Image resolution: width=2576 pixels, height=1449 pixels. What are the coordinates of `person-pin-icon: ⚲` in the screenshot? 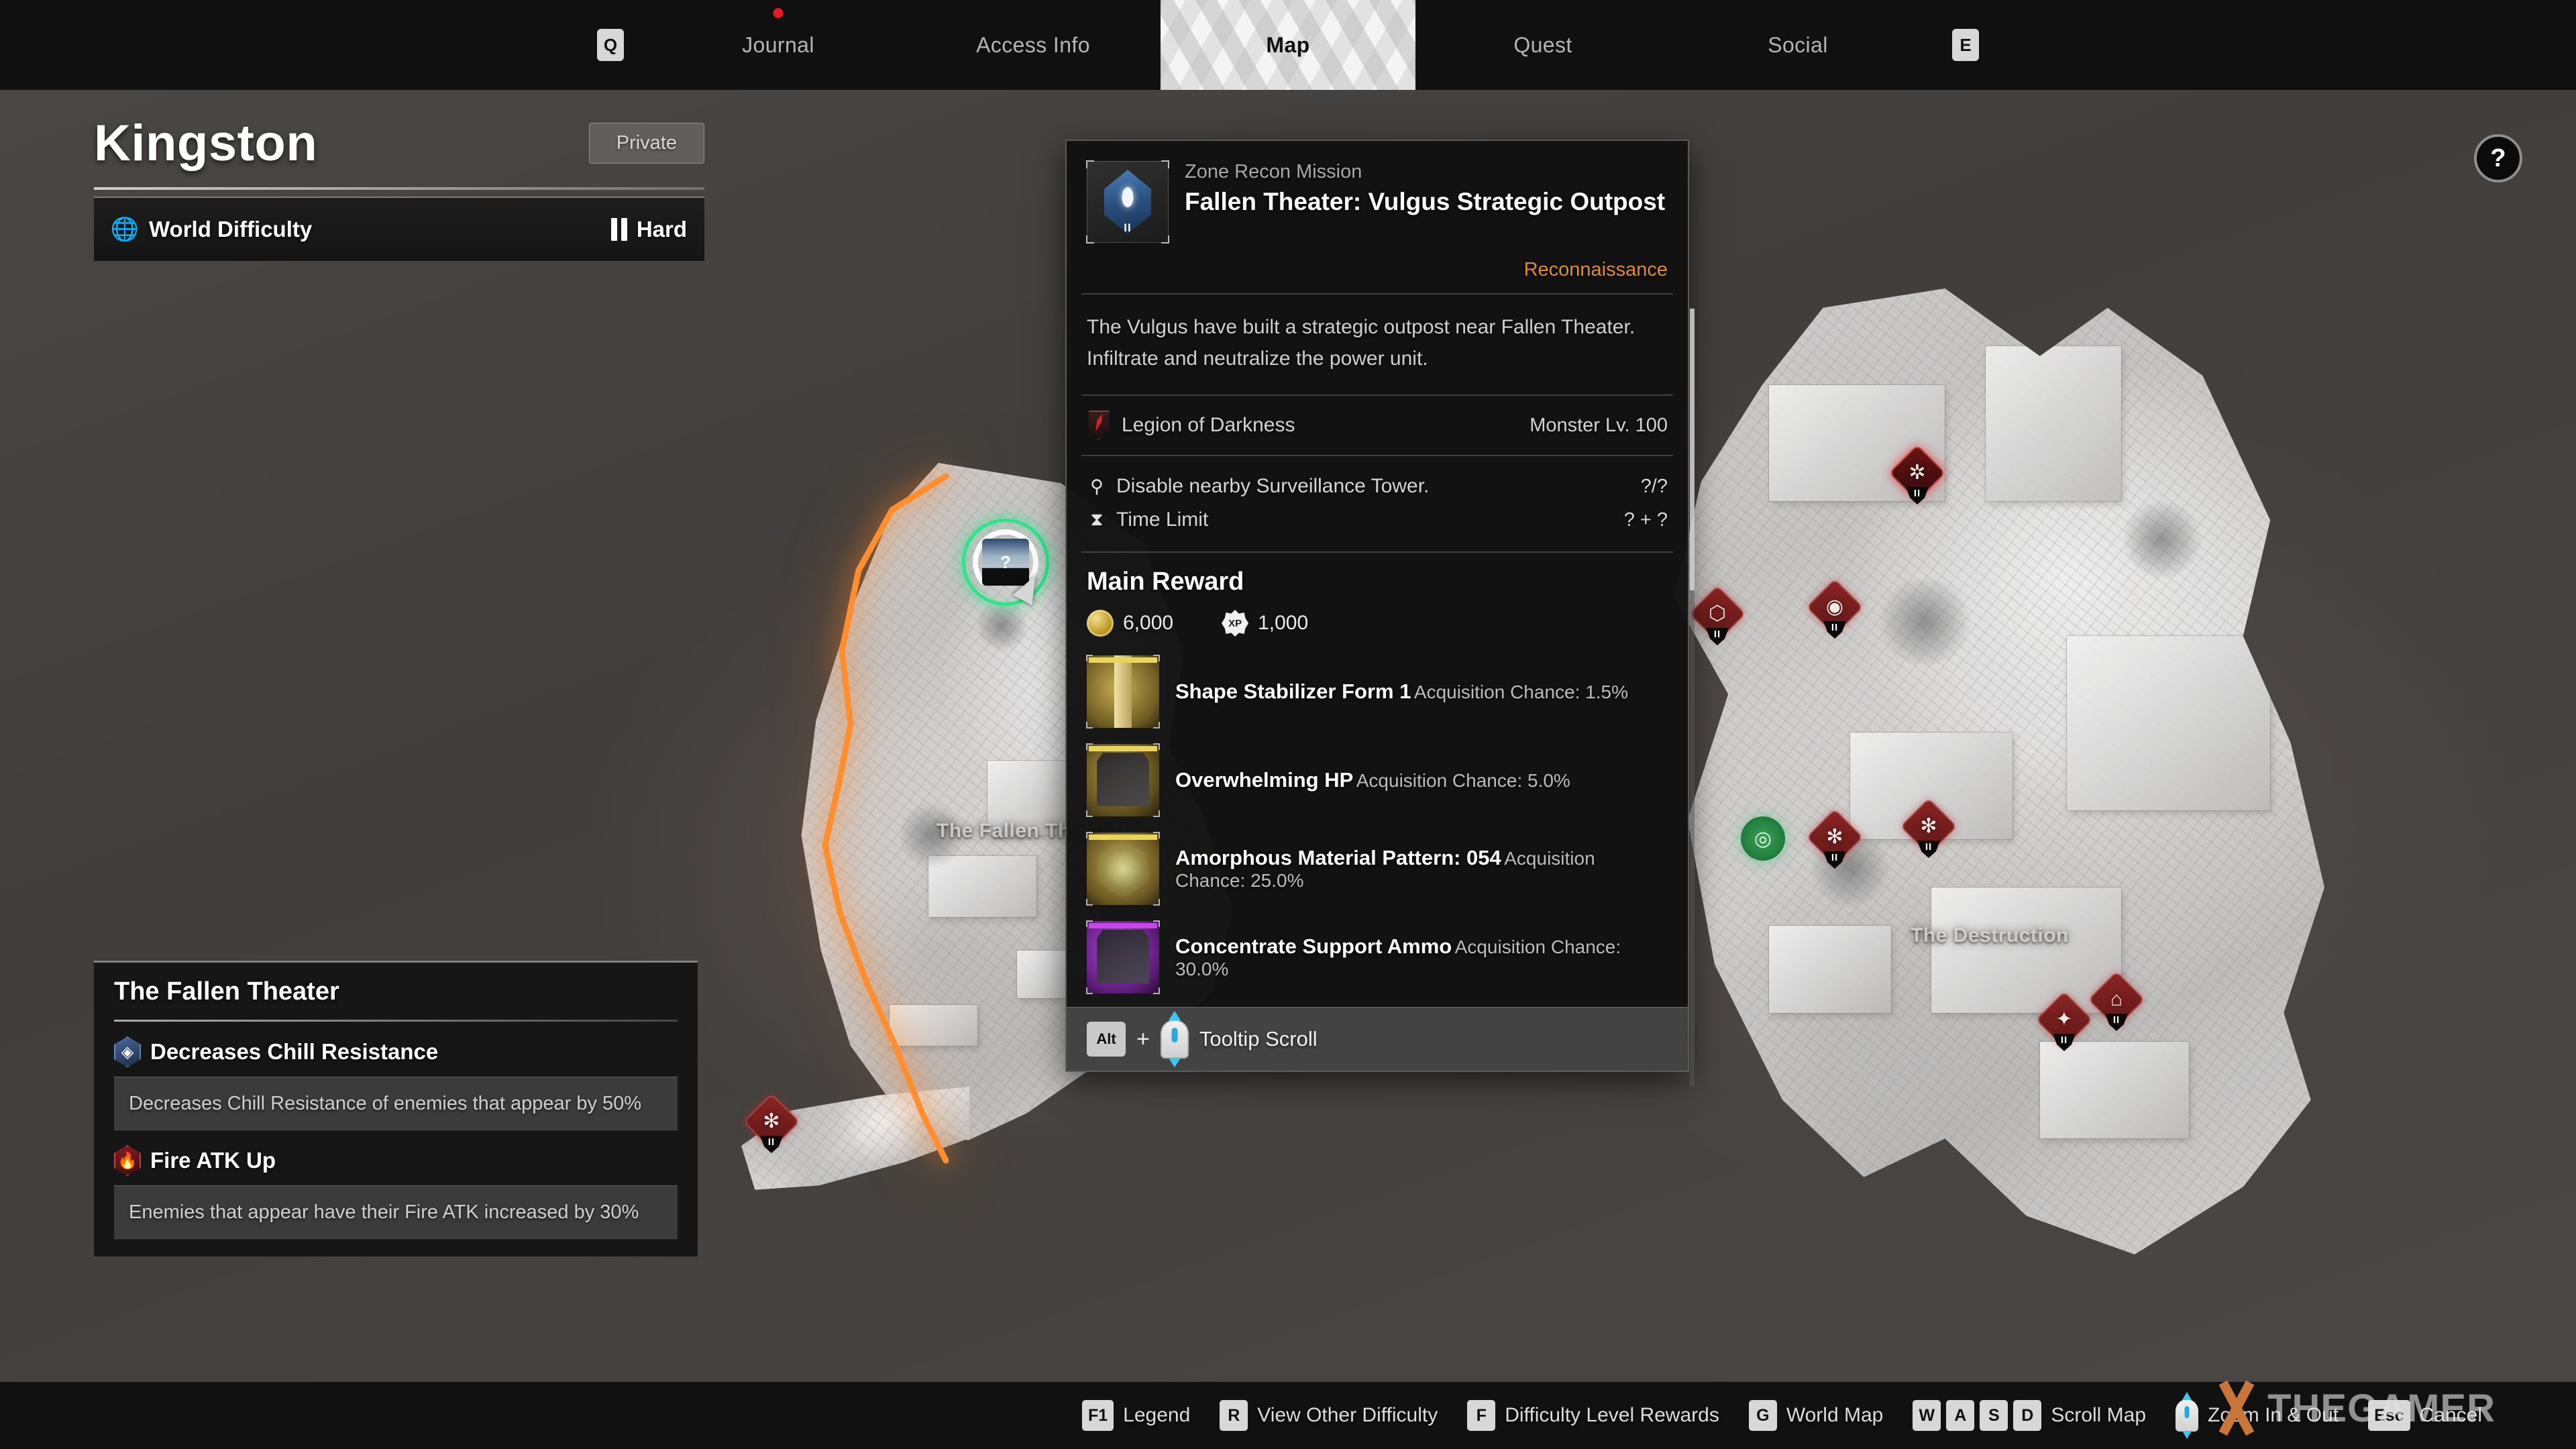 It's located at (1097, 486).